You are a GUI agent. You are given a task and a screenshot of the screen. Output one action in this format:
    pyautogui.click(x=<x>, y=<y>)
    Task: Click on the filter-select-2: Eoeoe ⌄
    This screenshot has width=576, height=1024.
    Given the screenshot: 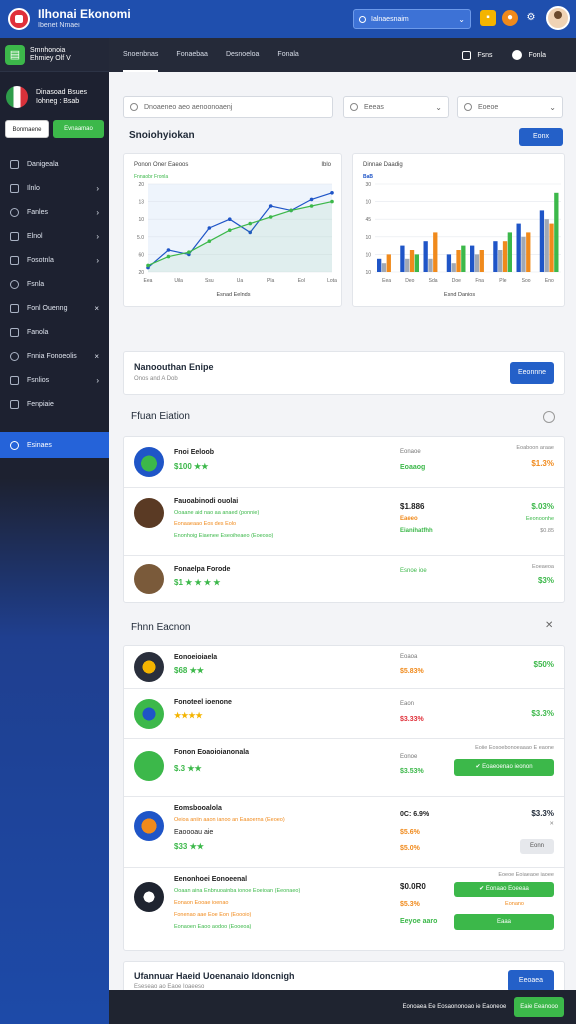 What is the action you would take?
    pyautogui.click(x=510, y=107)
    